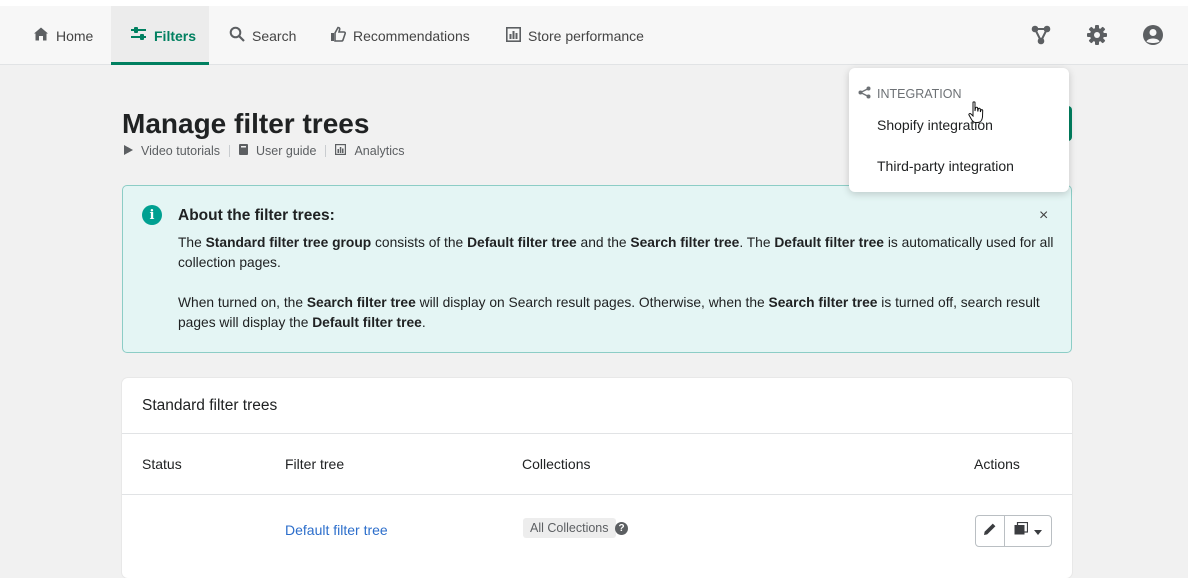  Describe the element at coordinates (864, 94) in the screenshot. I see `share-icon` at that location.